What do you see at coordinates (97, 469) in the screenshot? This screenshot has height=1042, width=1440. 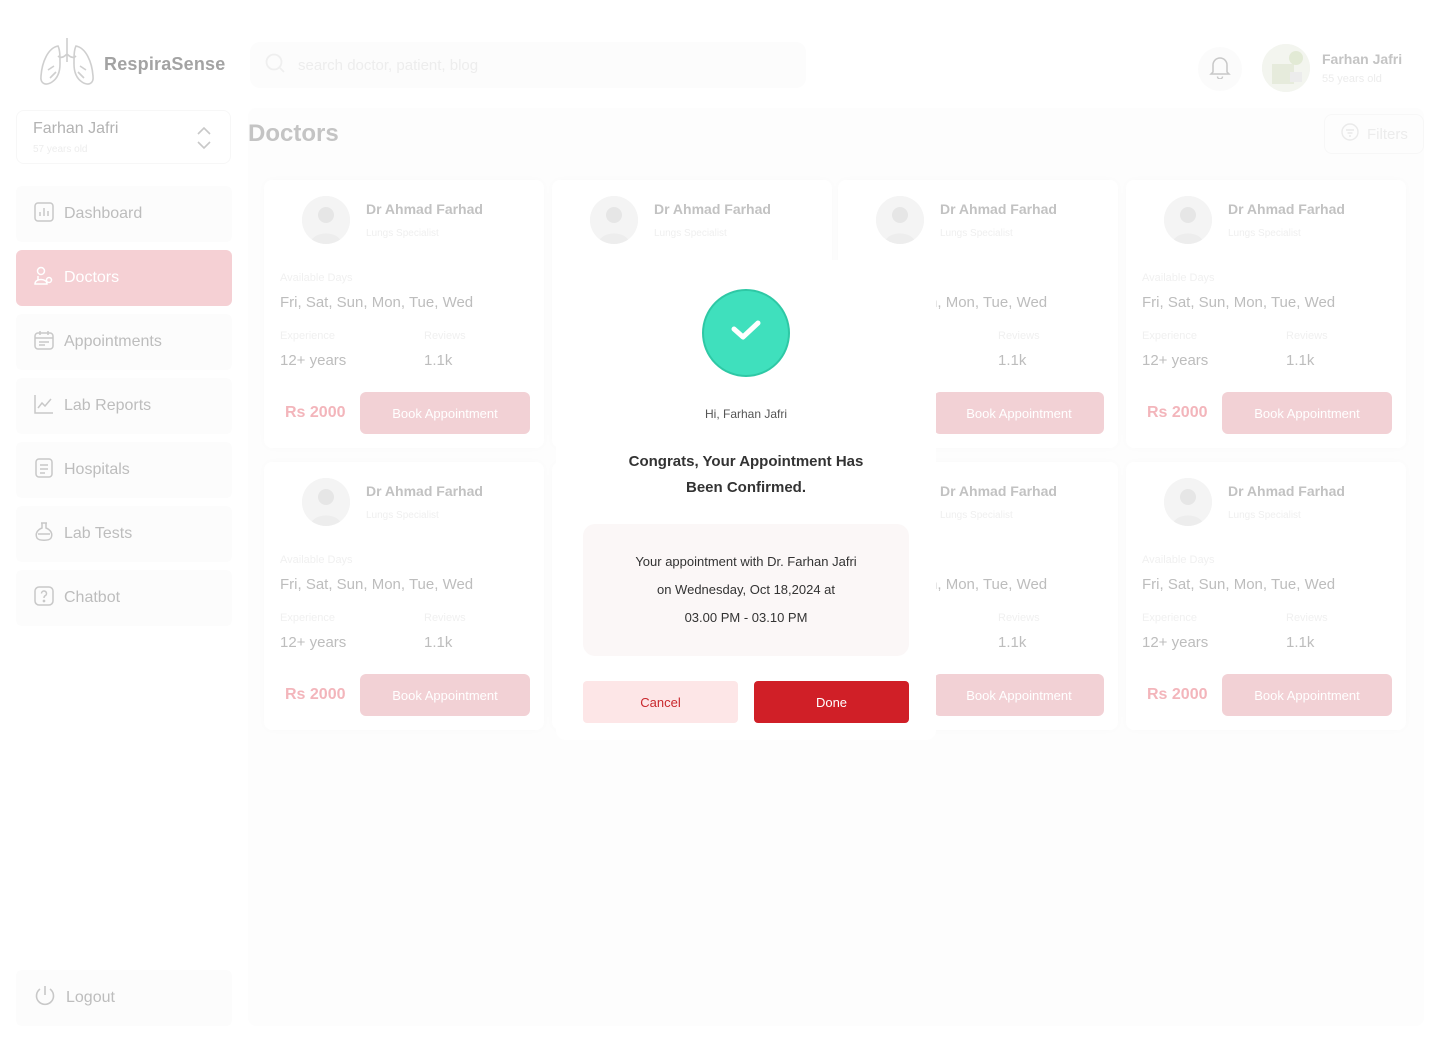 I see `sidebar-item-label: Hospitals` at bounding box center [97, 469].